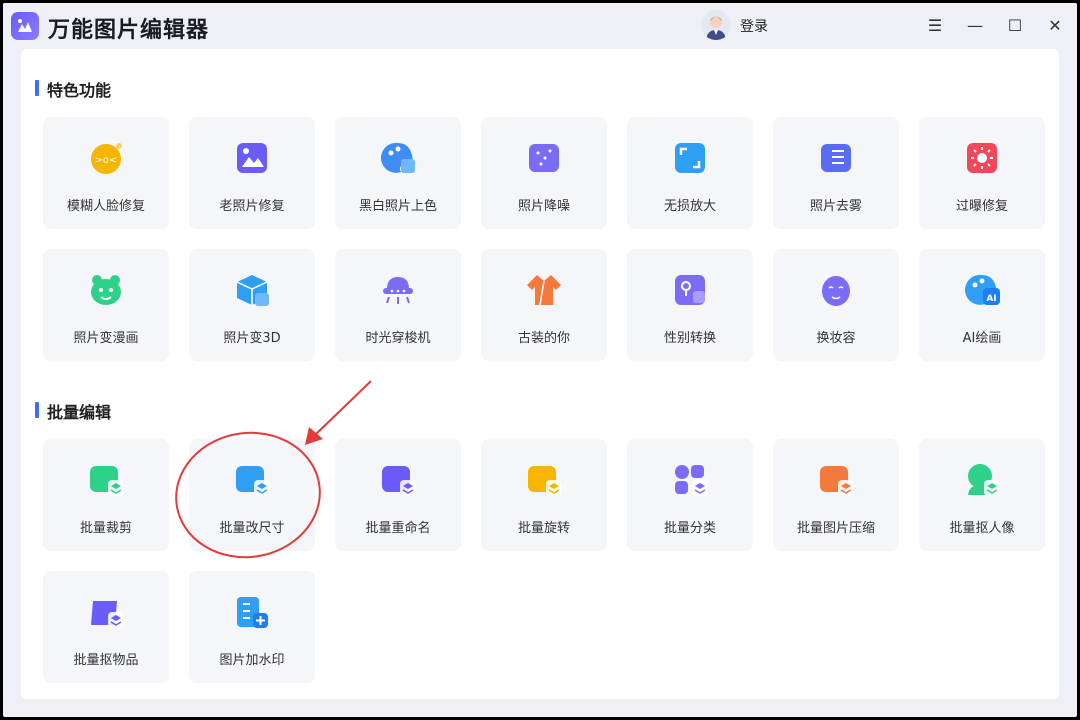  I want to click on batch-portrait-cutout-icon, so click(982, 480).